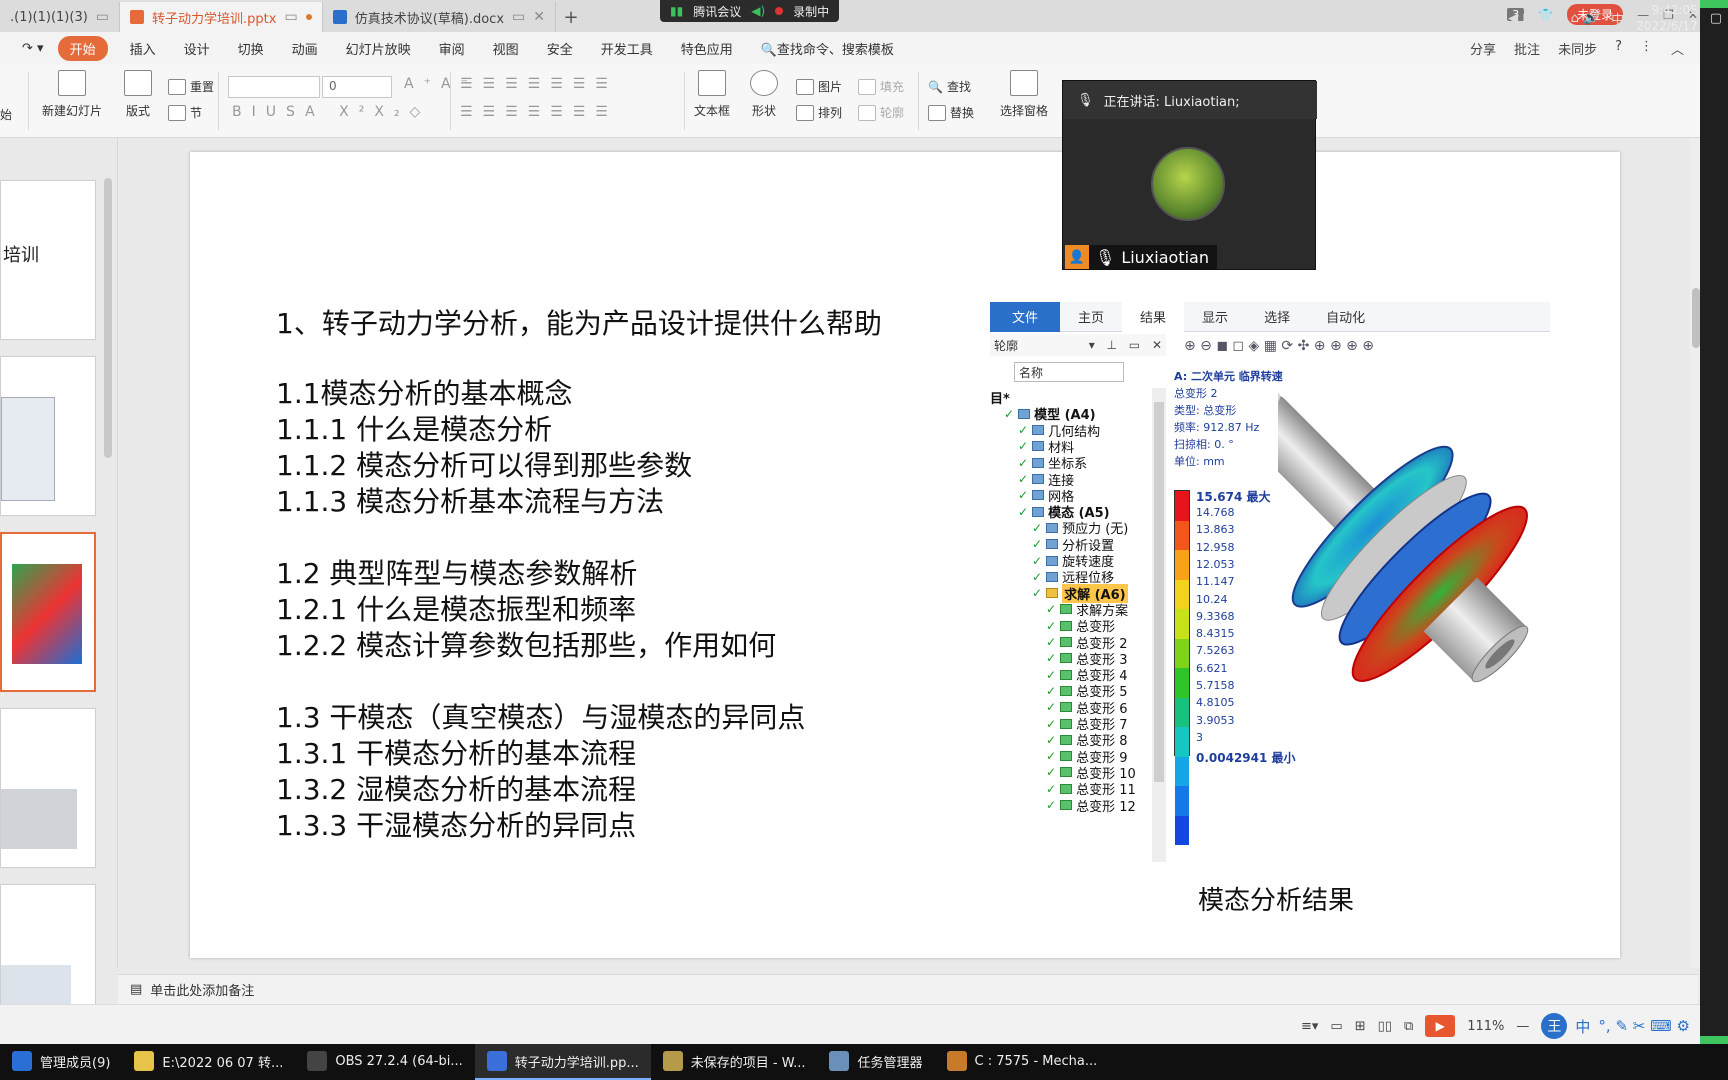  I want to click on tray-icons: ☁ ⛨ ◐ ▣ ◀ ▤ ▯ 🎙 ⌂ 🔊, so click(1522, 18).